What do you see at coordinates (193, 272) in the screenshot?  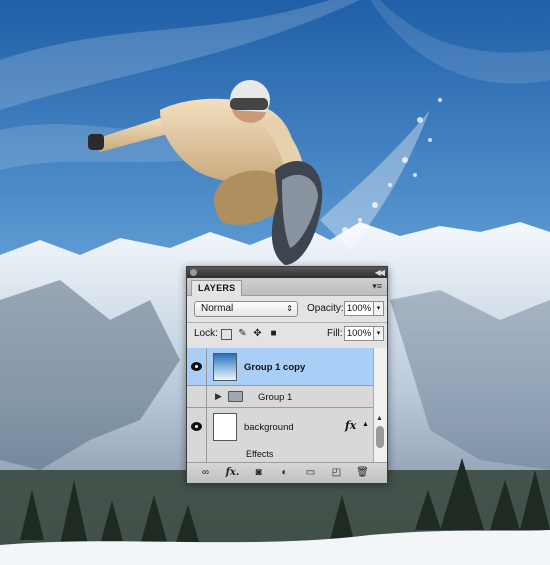 I see `close-icon` at bounding box center [193, 272].